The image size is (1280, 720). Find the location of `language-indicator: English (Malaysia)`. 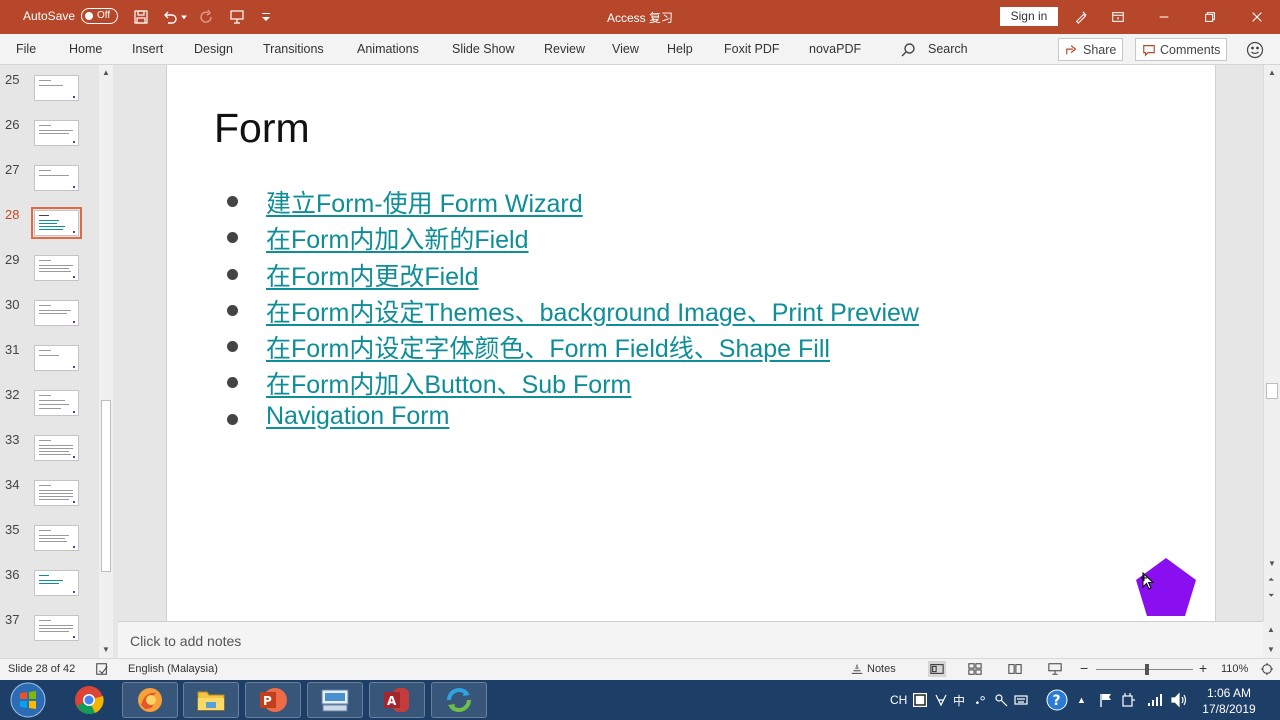

language-indicator: English (Malaysia) is located at coordinates (173, 669).